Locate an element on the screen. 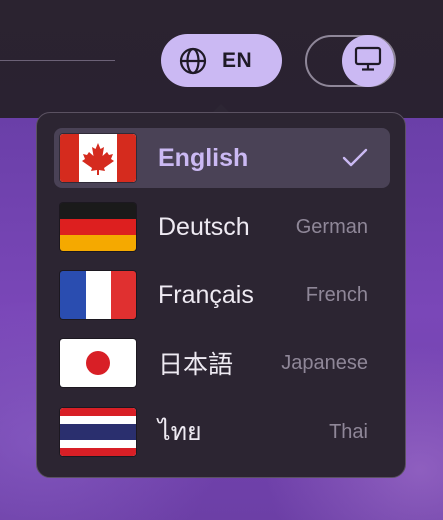  language-native-name: English is located at coordinates (203, 157).